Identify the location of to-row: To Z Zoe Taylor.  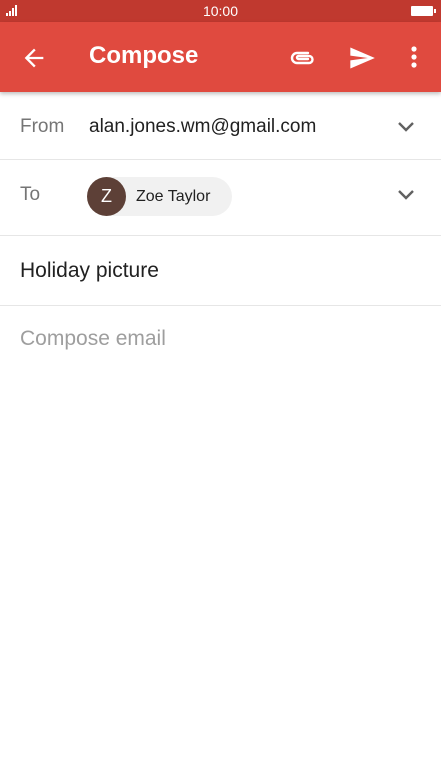
(220, 198).